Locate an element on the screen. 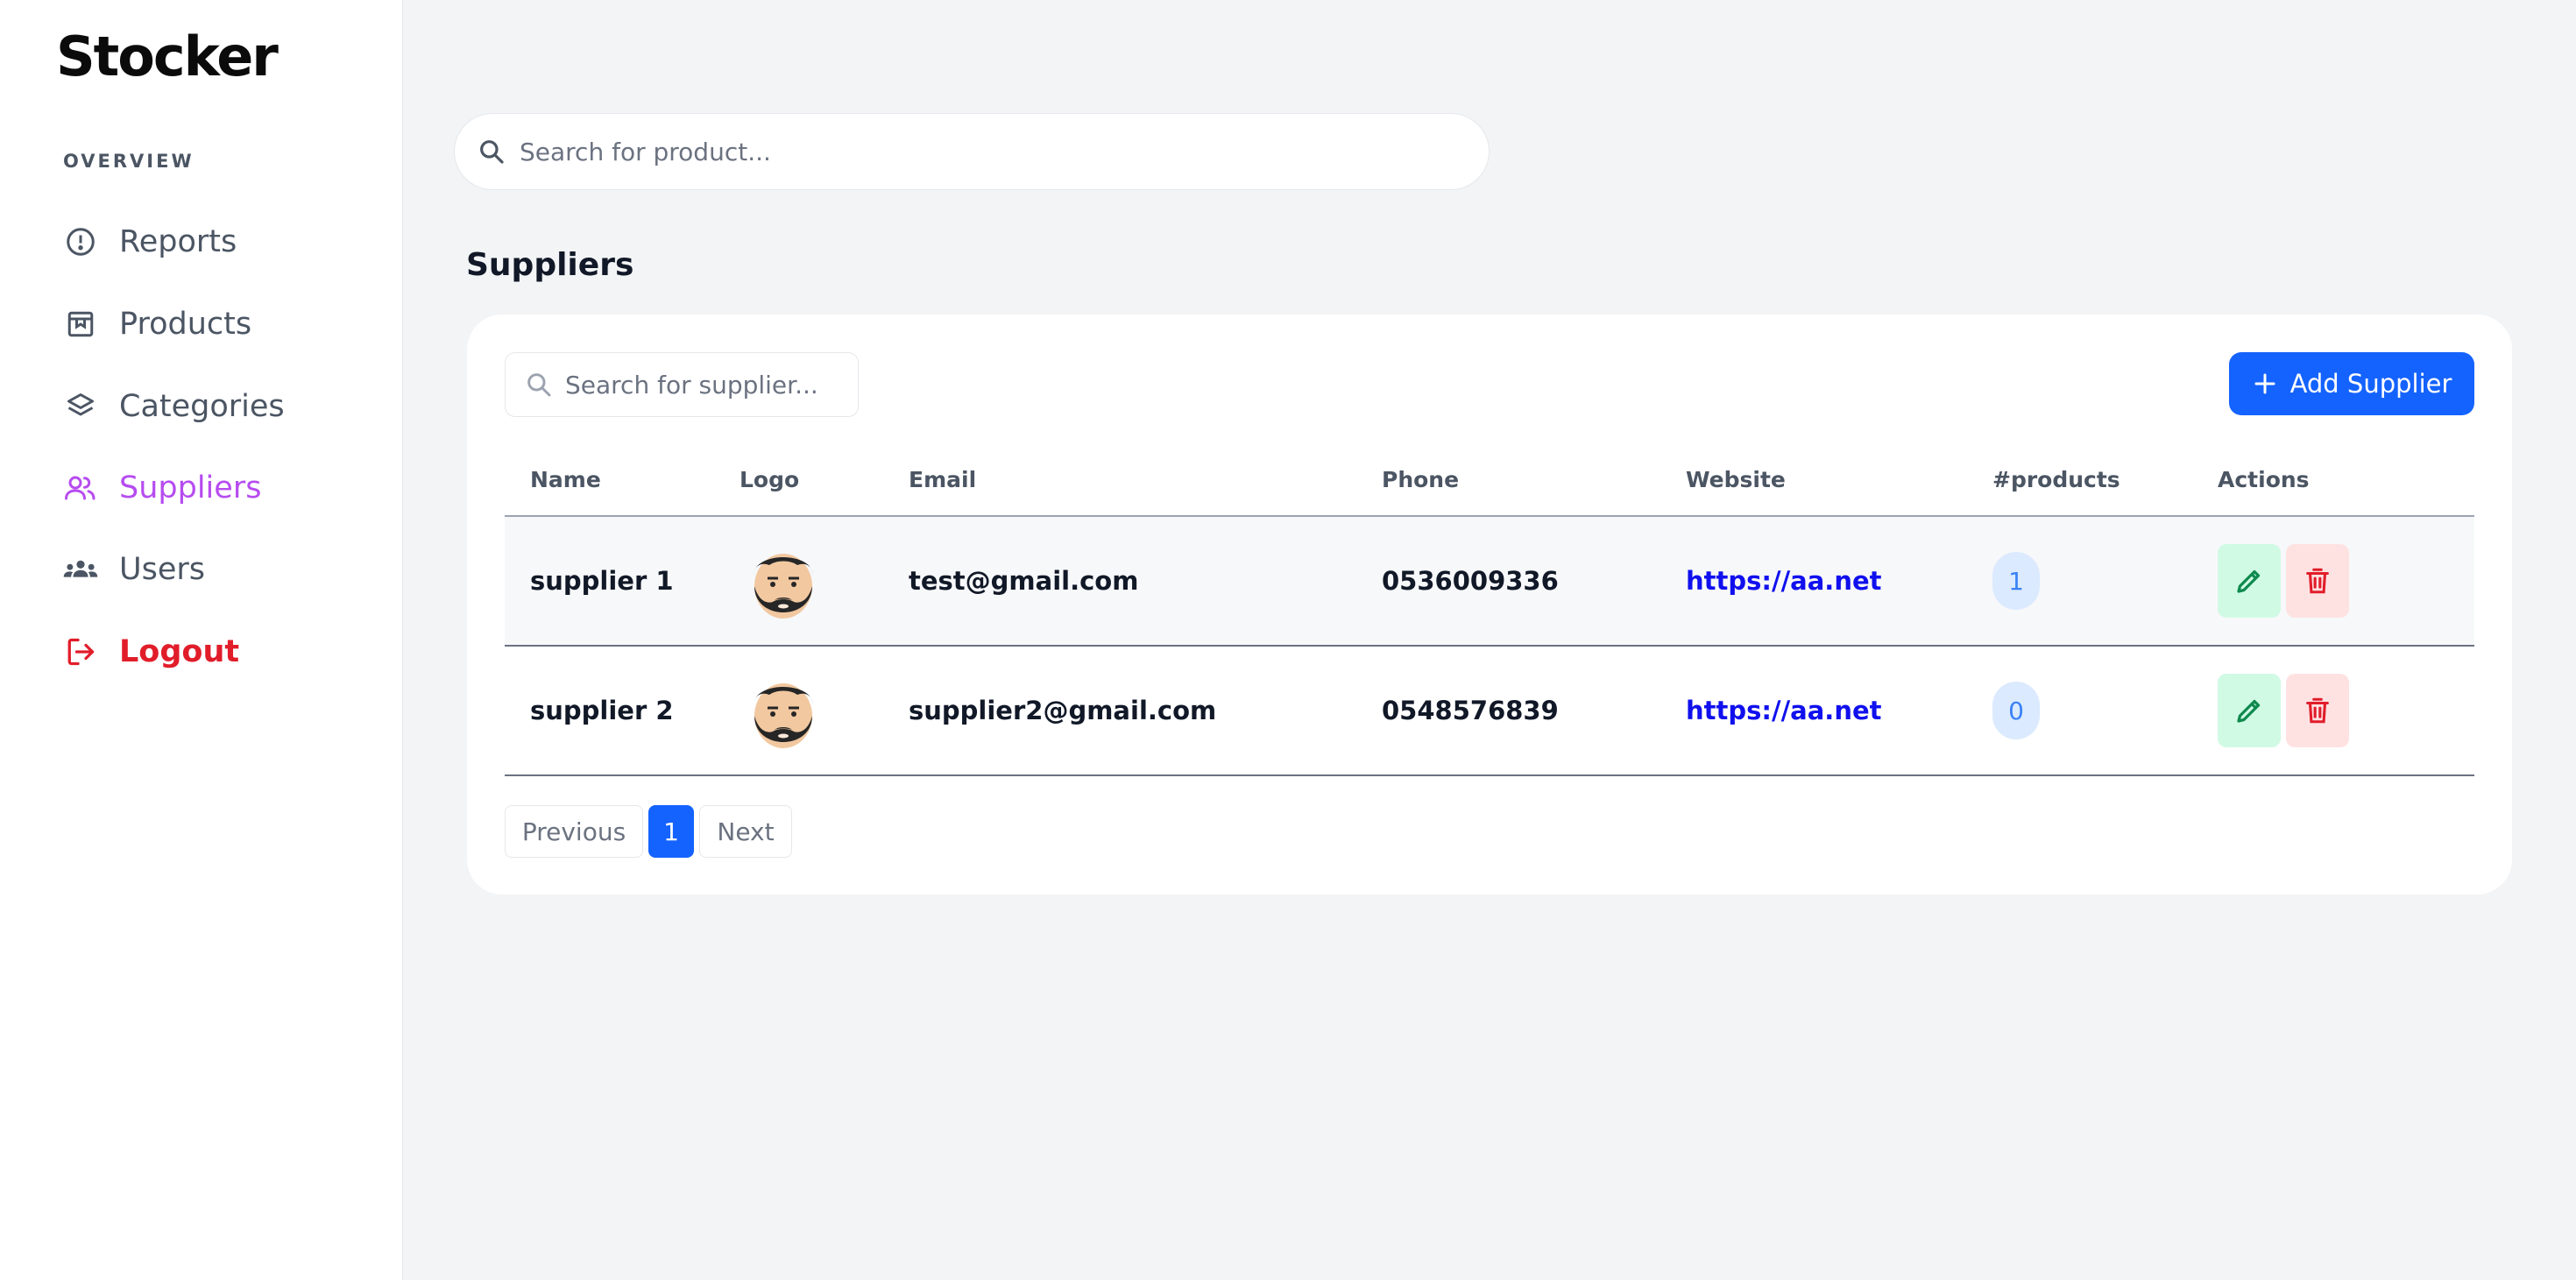 The width and height of the screenshot is (2576, 1280). sidebar-item-categories: Categories is located at coordinates (174, 406).